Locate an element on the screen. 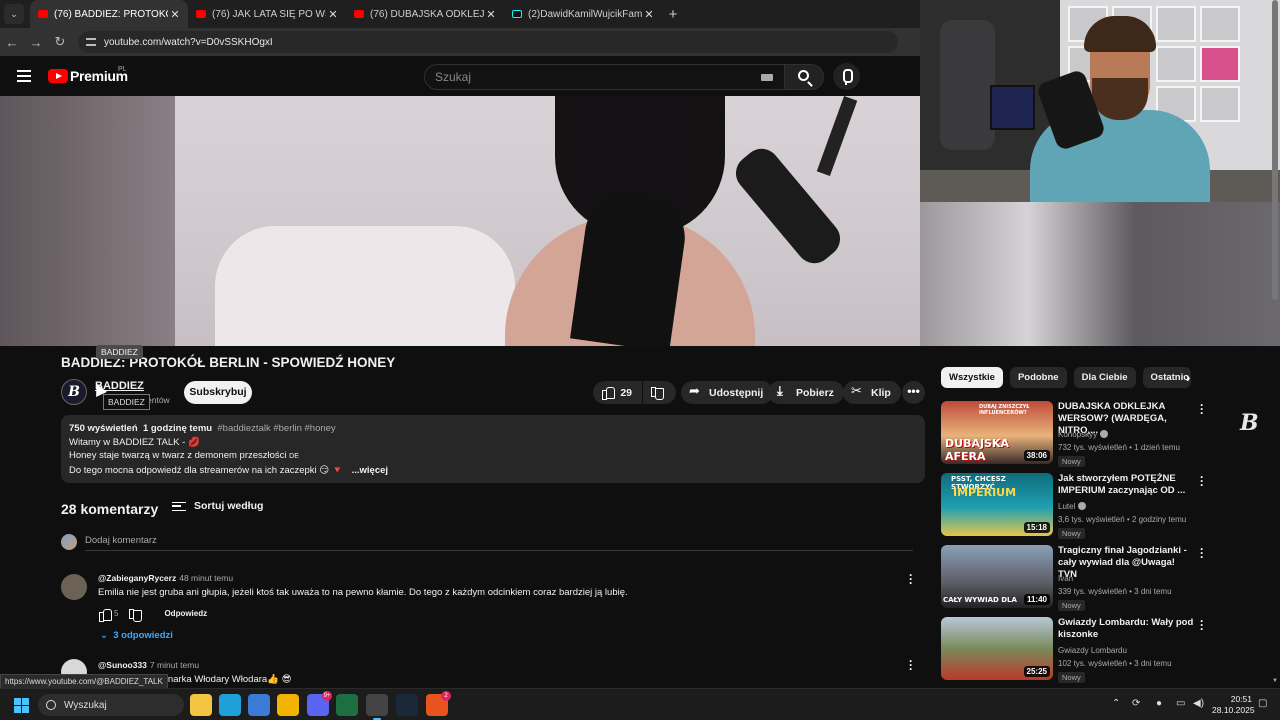  new-tab-button: + is located at coordinates (673, 14).